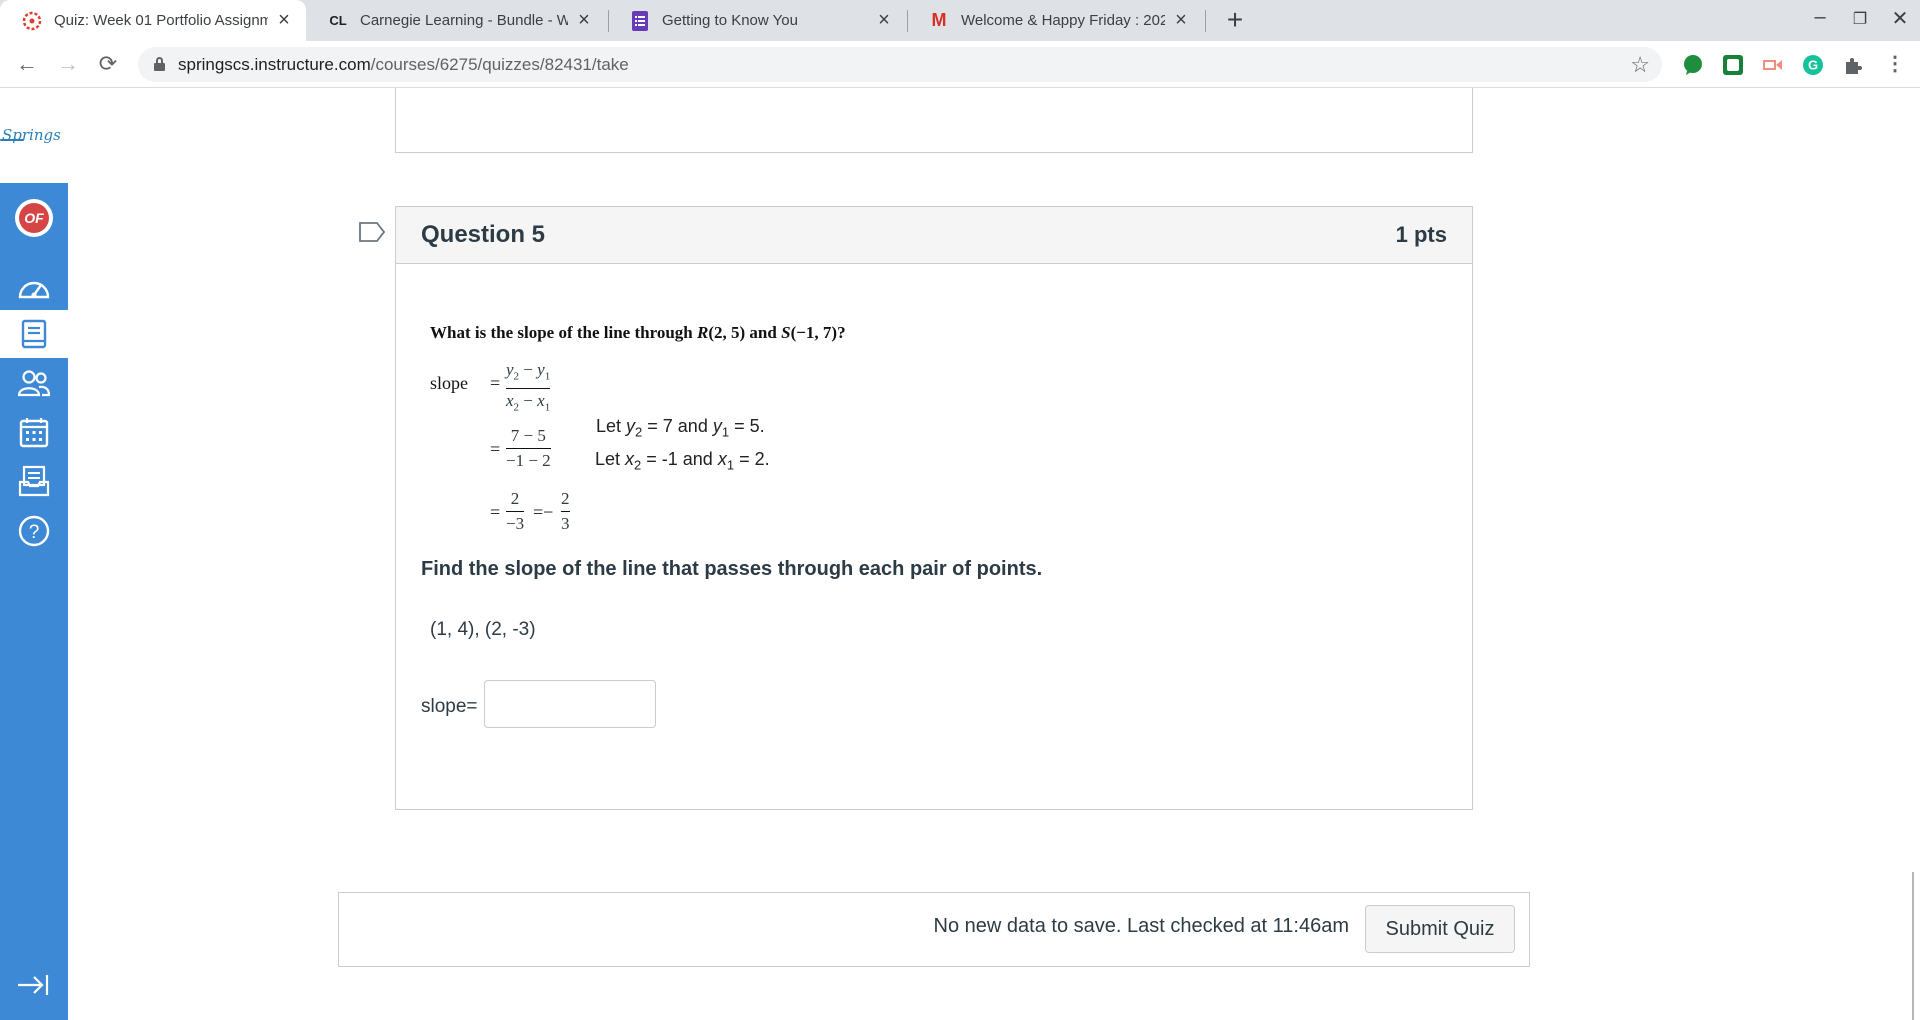 This screenshot has height=1020, width=1920. What do you see at coordinates (34, 383) in the screenshot?
I see `nav-groups` at bounding box center [34, 383].